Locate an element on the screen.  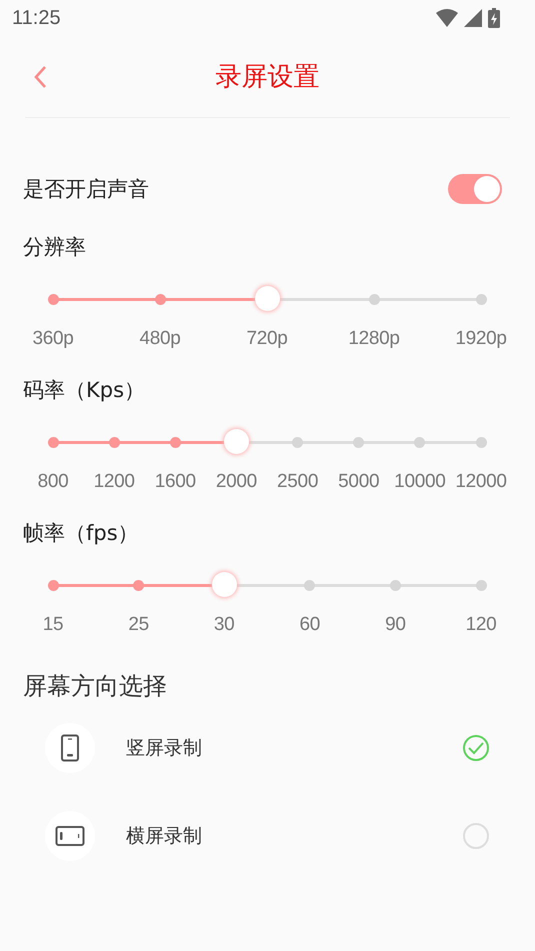
tick-label: 720p is located at coordinates (267, 339).